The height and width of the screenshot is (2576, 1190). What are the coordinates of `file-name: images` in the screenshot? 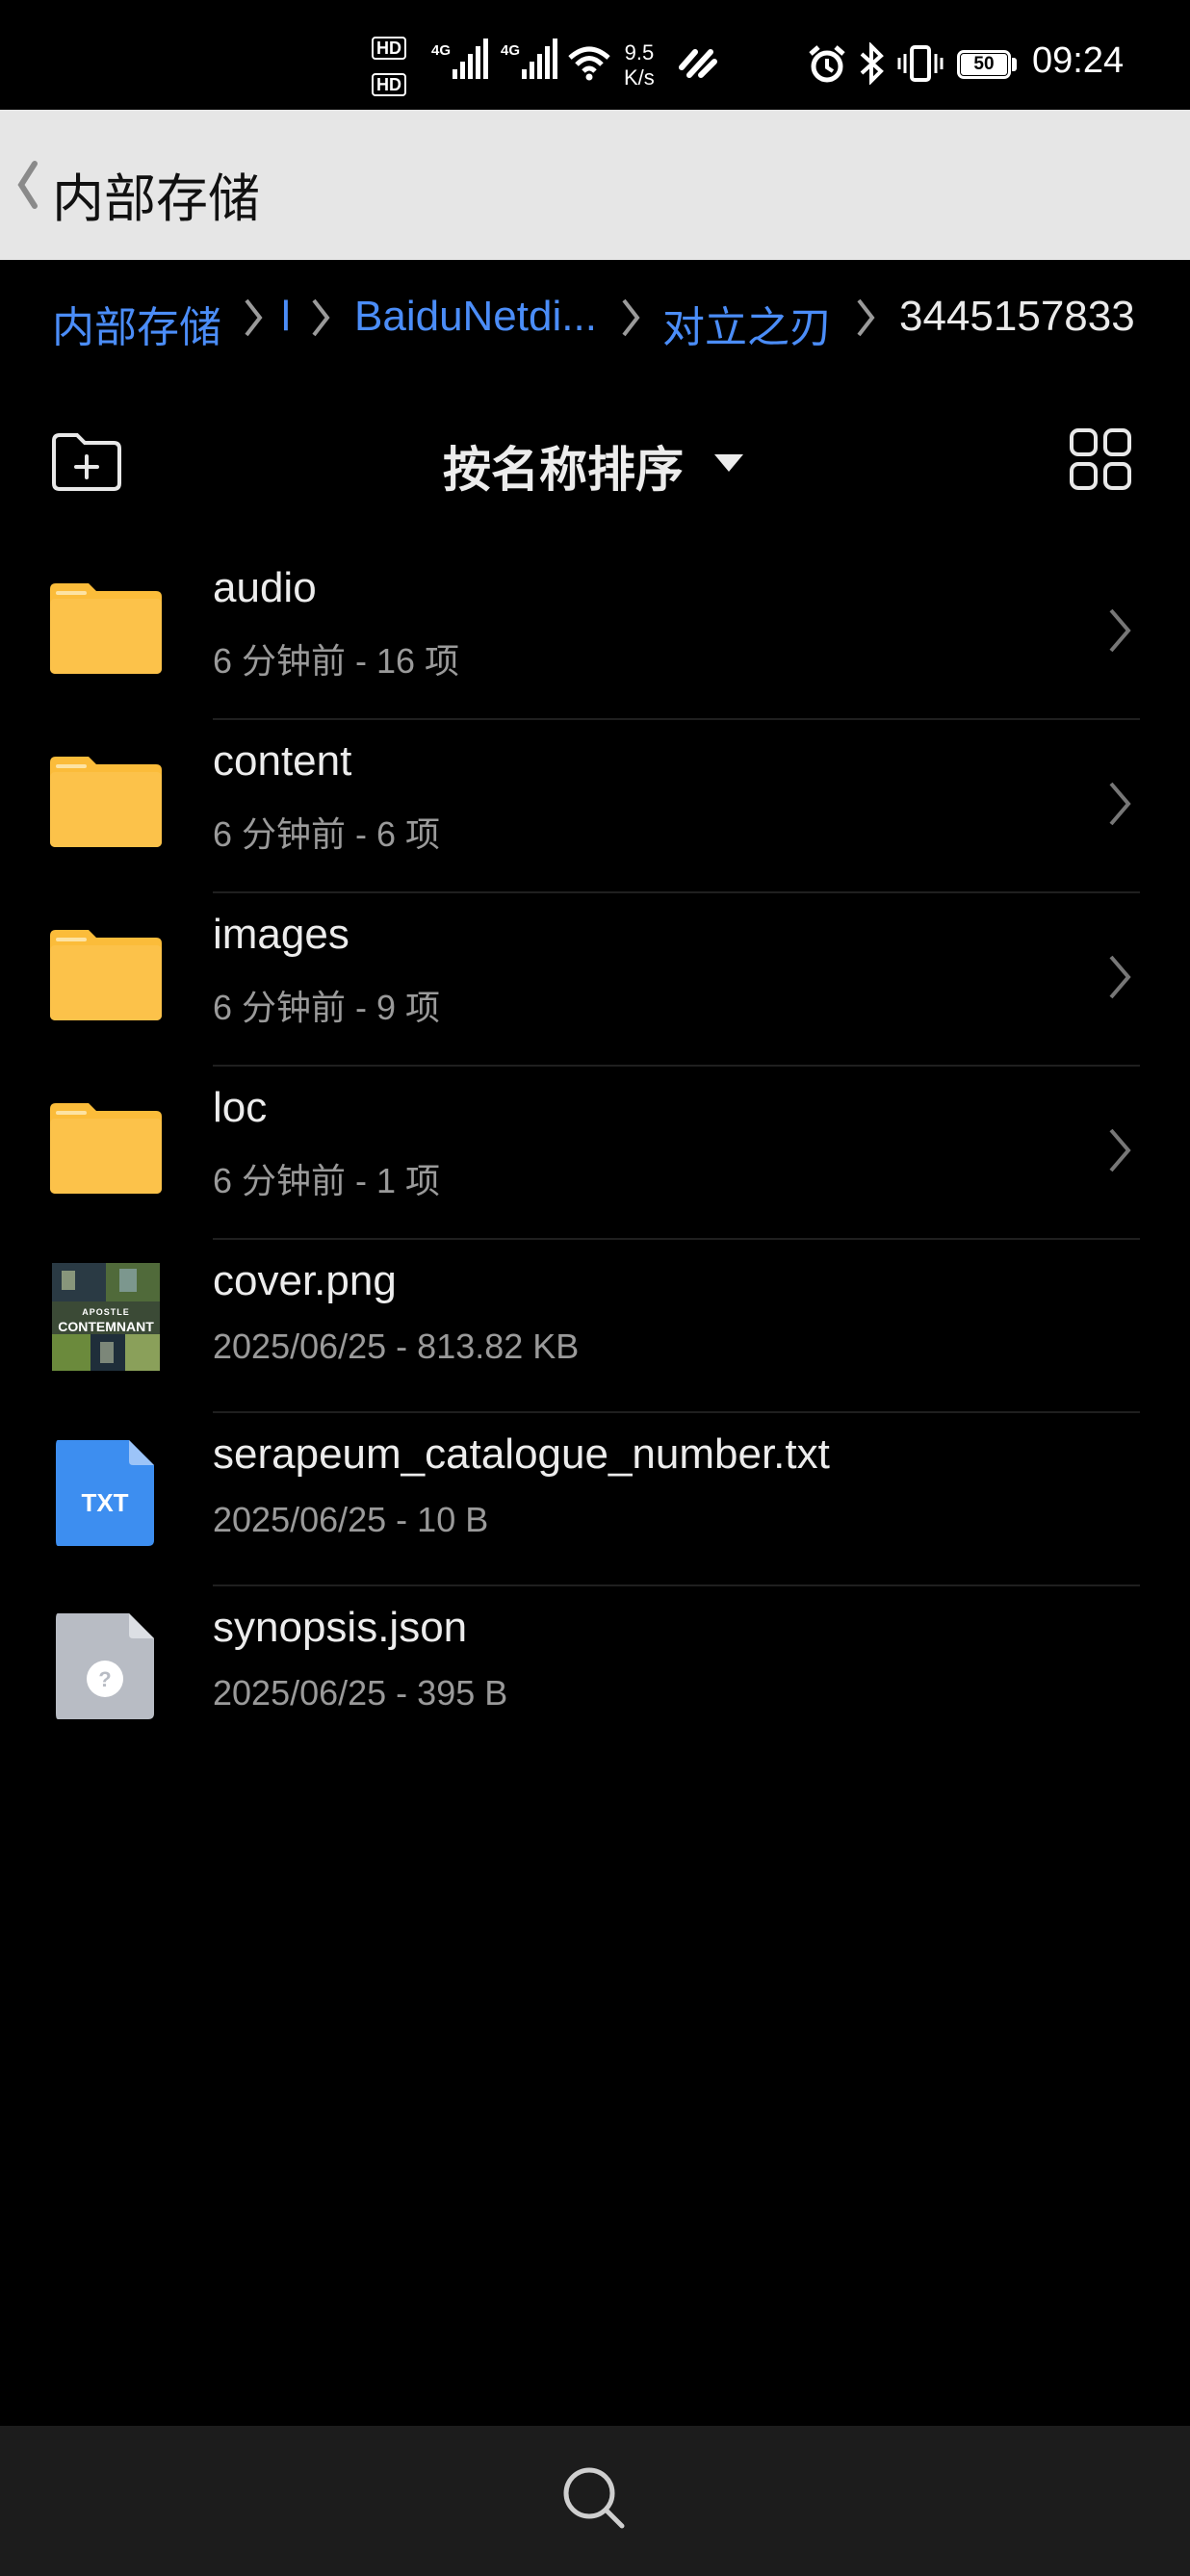 It's located at (281, 935).